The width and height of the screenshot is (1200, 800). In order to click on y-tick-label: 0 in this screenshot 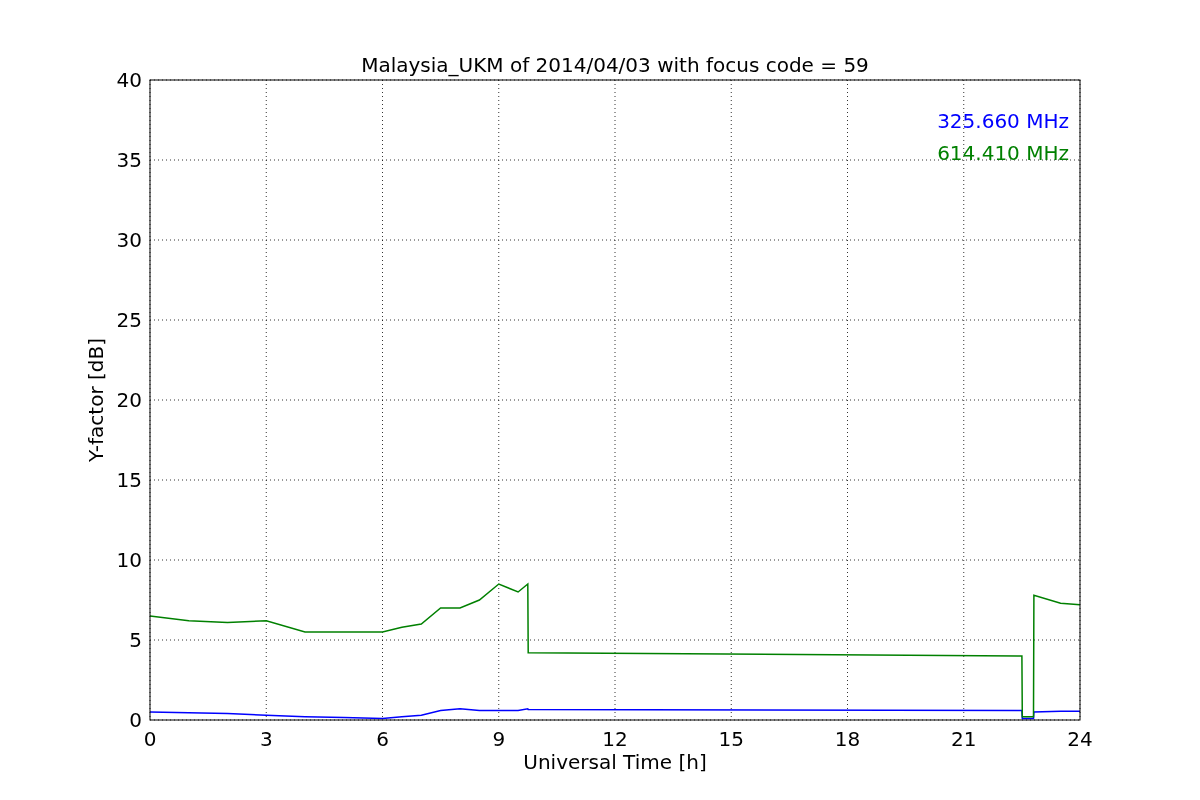, I will do `click(135, 720)`.